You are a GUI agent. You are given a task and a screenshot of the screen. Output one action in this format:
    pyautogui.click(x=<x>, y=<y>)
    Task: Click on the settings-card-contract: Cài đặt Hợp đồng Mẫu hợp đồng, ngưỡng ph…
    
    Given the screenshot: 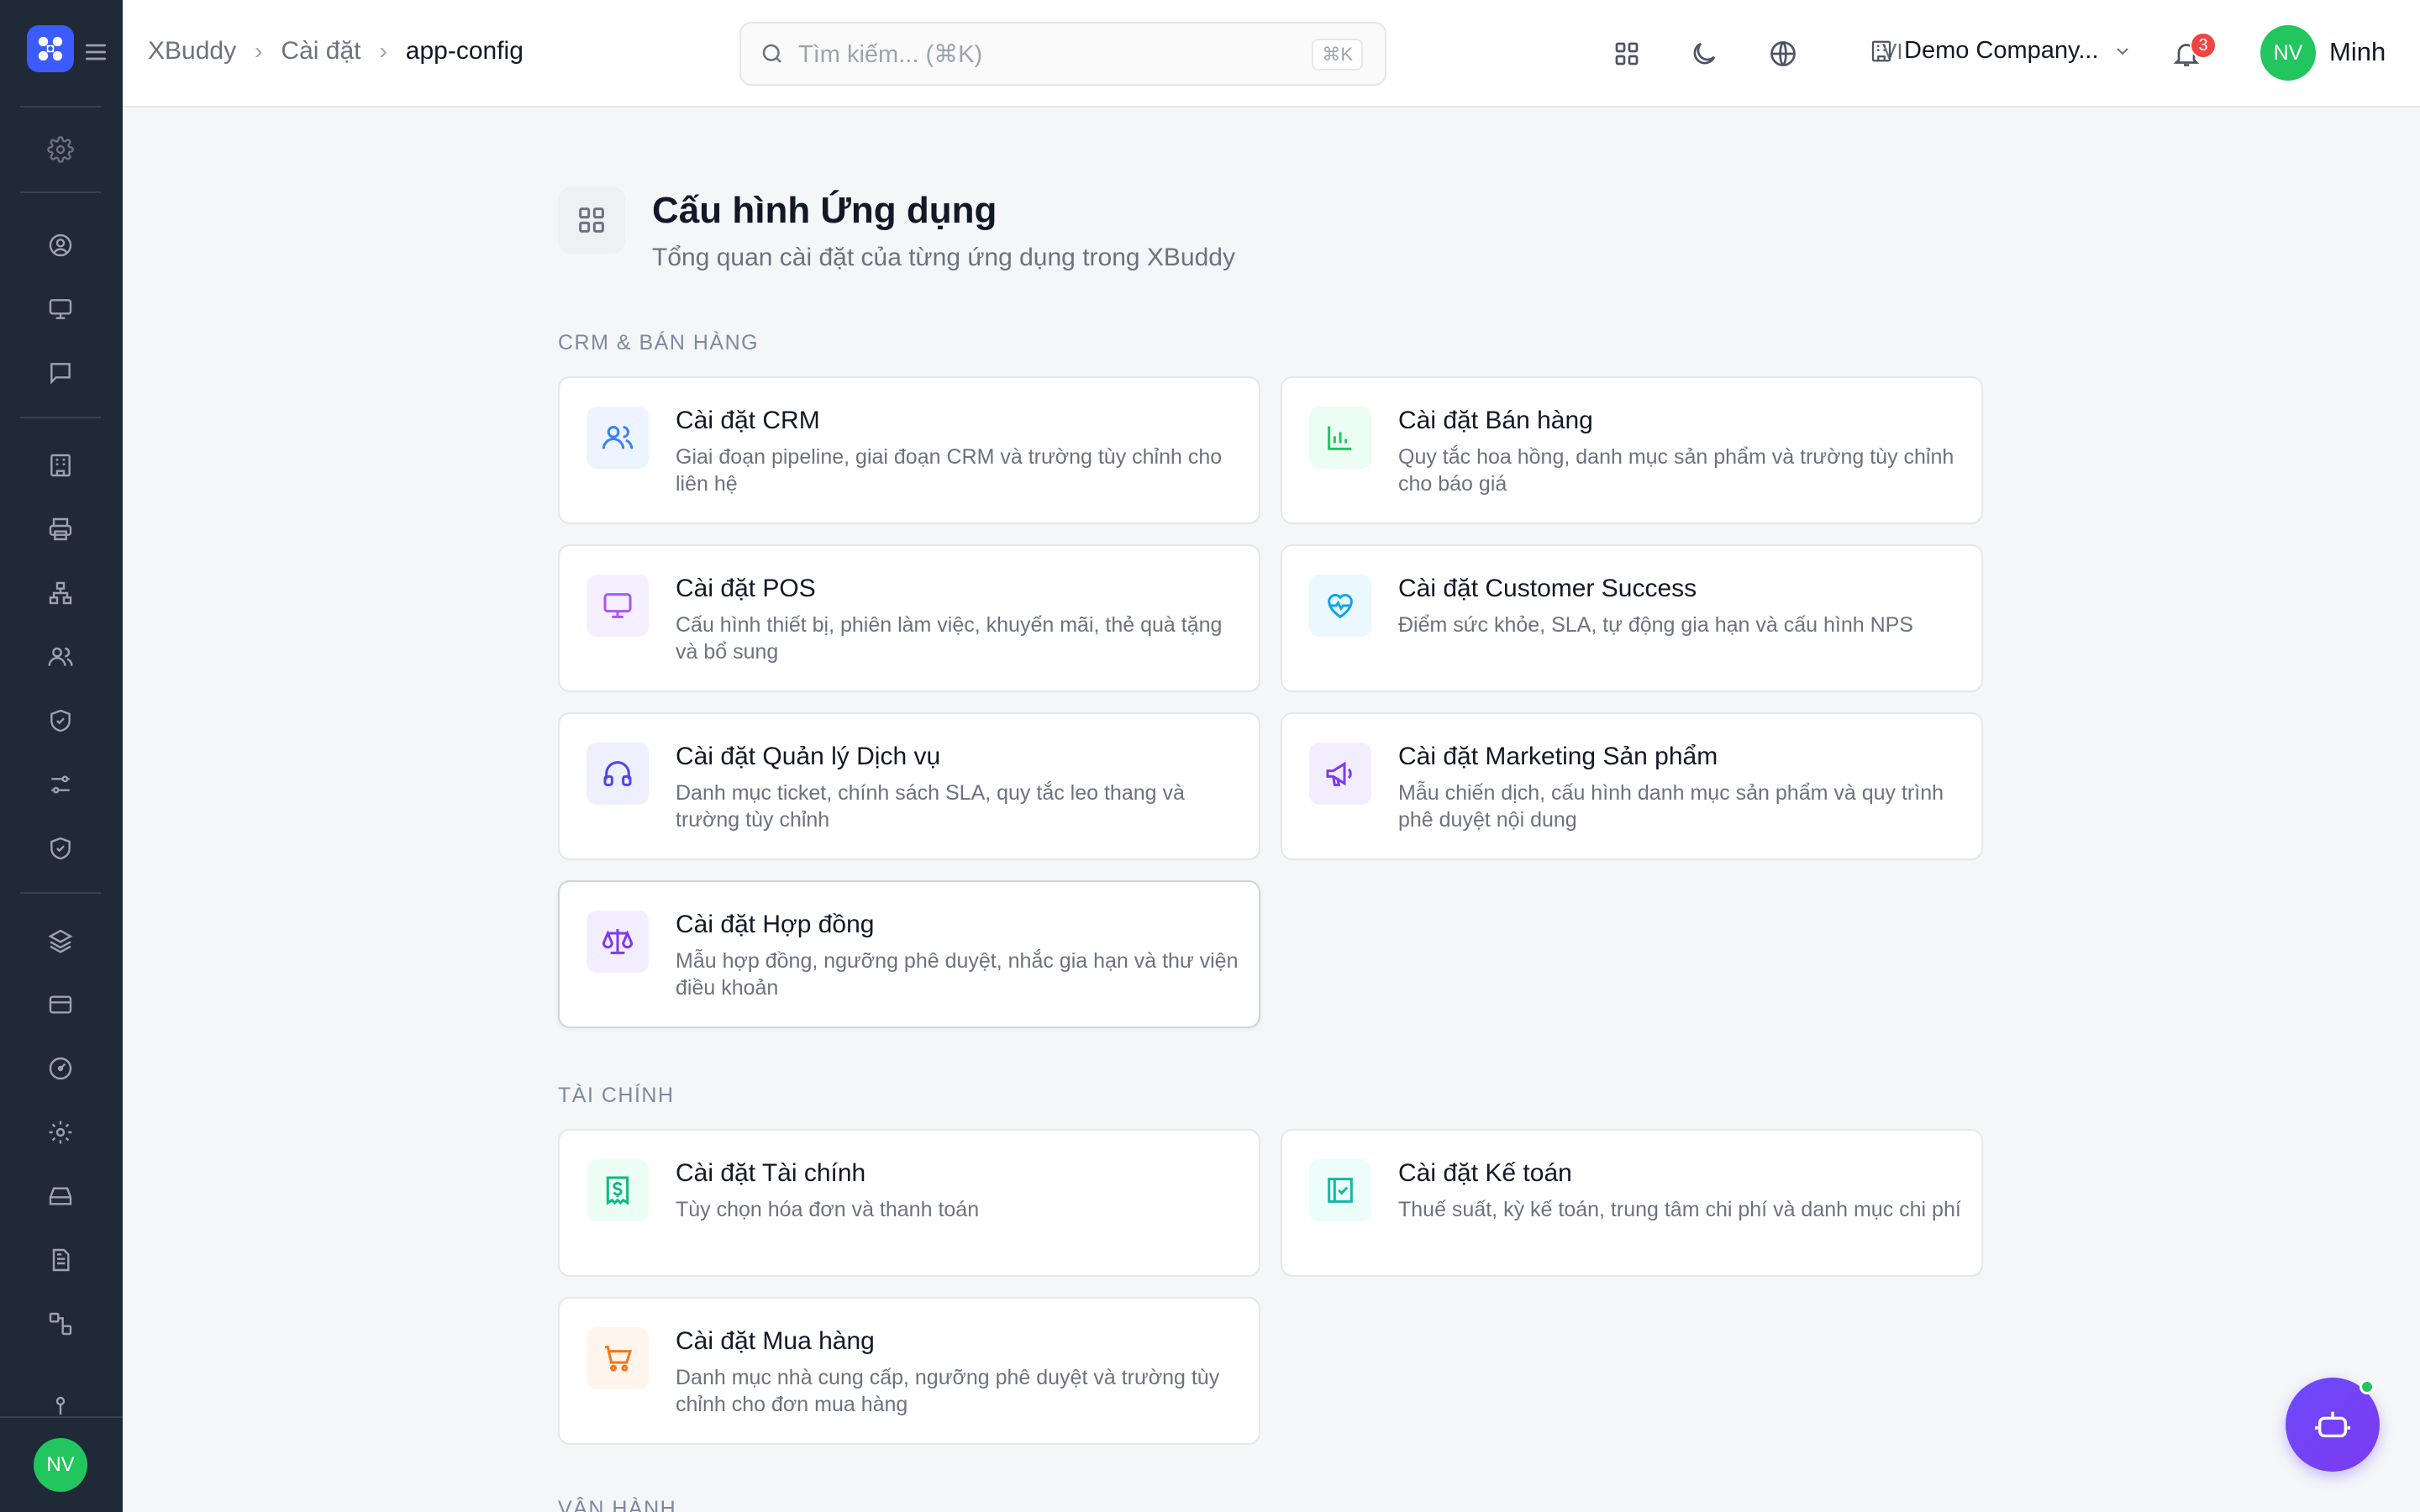 What is the action you would take?
    pyautogui.click(x=909, y=954)
    